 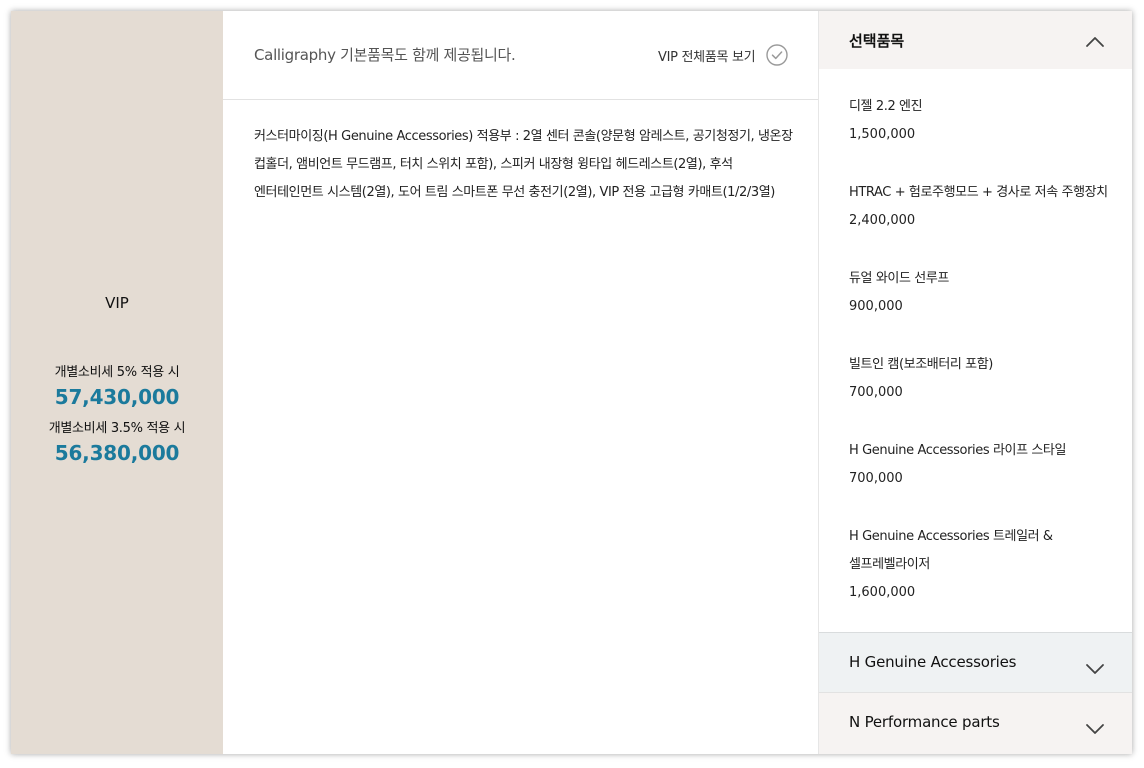 What do you see at coordinates (984, 465) in the screenshot?
I see `list-item: H Genuine Accessories 라이프 스타일 700,000` at bounding box center [984, 465].